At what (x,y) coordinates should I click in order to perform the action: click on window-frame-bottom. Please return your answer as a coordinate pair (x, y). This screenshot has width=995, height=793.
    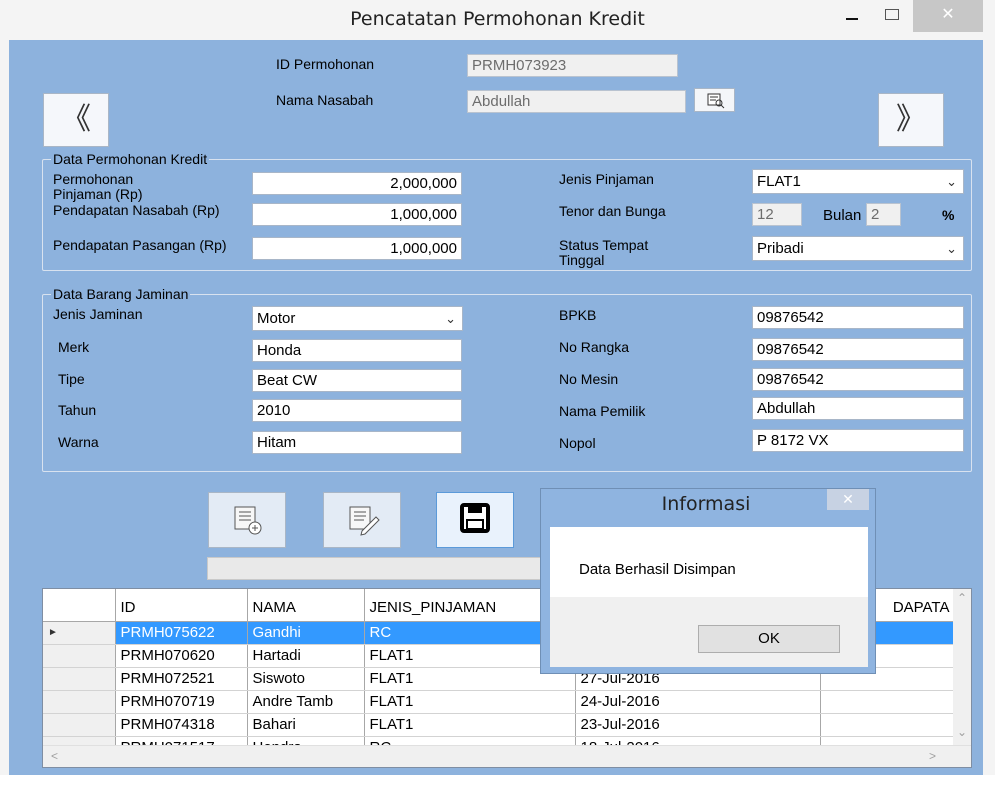
    Looking at the image, I should click on (497, 784).